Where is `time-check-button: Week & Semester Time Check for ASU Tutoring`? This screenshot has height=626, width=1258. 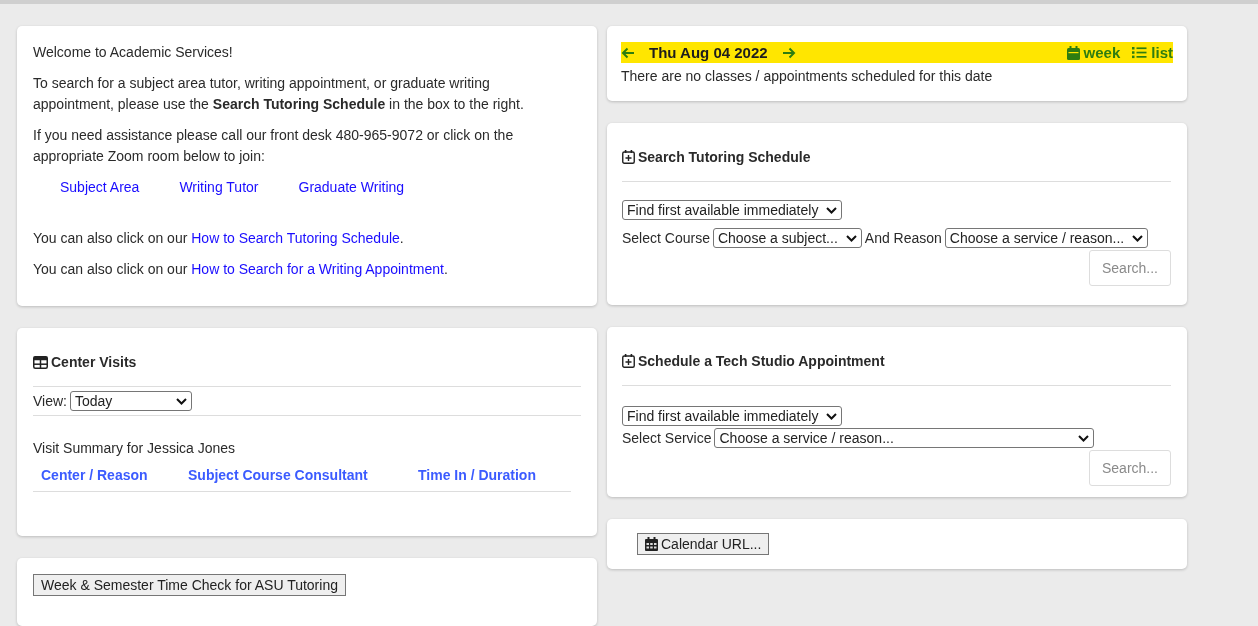
time-check-button: Week & Semester Time Check for ASU Tutoring is located at coordinates (189, 584).